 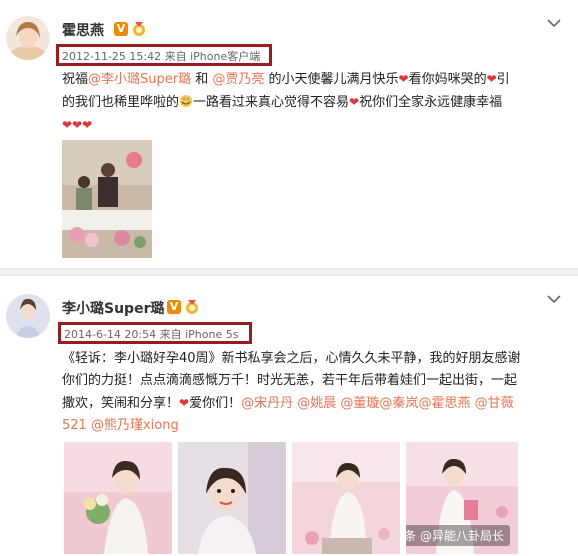 What do you see at coordinates (290, 380) in the screenshot?
I see `text-line: 你们的力挺！点点滴滴感慨万千！时光无恙，若干年后带着娃们一起出街，一起` at bounding box center [290, 380].